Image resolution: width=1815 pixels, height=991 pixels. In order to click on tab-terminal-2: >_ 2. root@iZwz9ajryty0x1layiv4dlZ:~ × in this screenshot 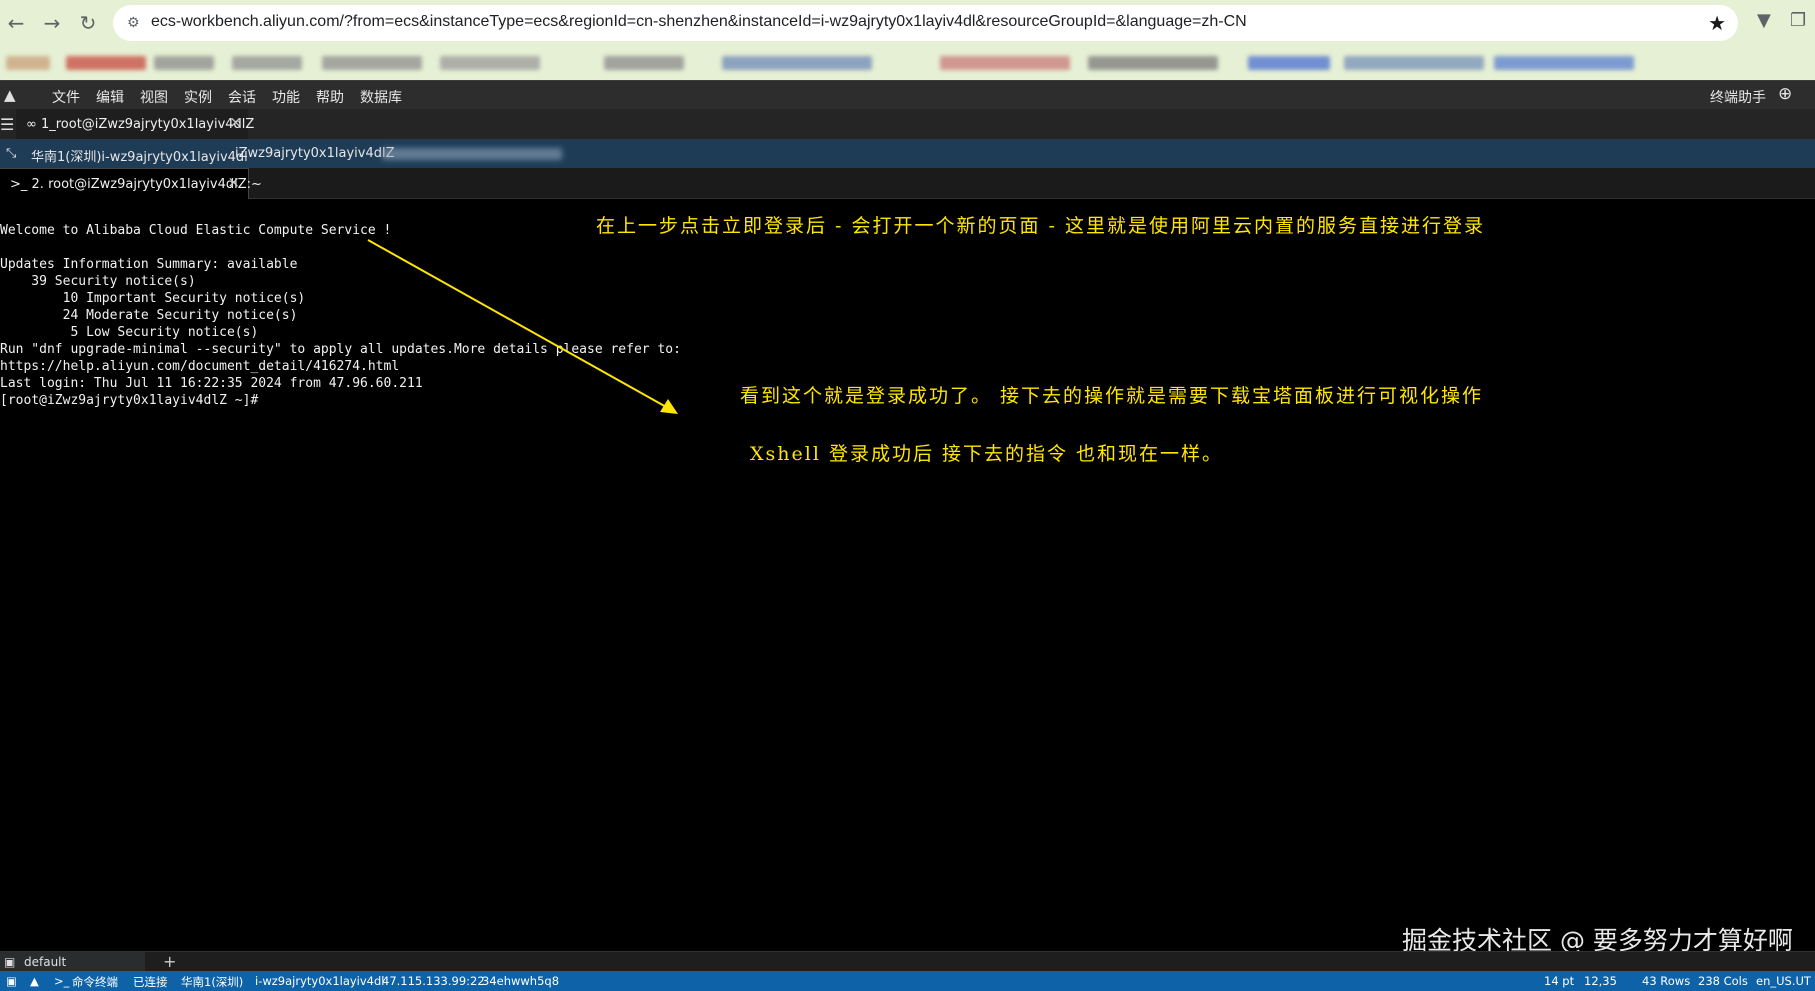, I will do `click(131, 183)`.